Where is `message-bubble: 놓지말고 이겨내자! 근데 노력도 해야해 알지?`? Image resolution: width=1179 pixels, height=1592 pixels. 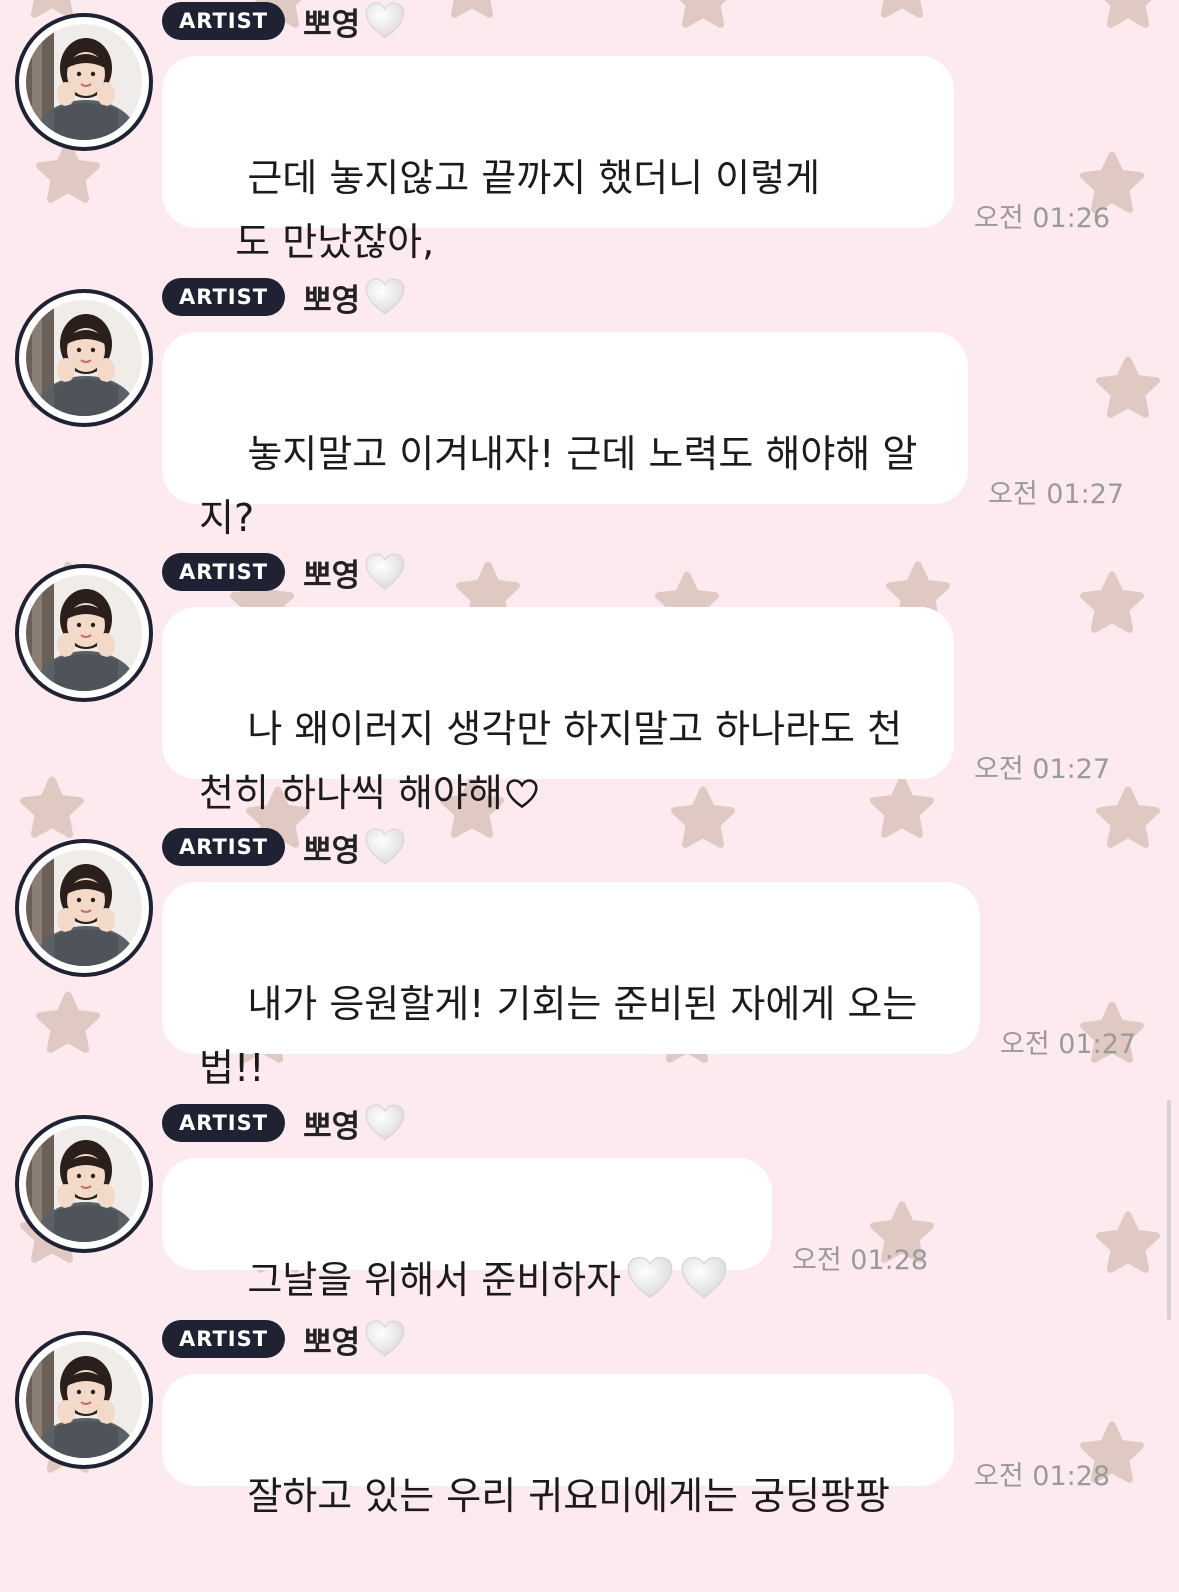
message-bubble: 놓지말고 이겨내자! 근데 노력도 해야해 알지? is located at coordinates (565, 436).